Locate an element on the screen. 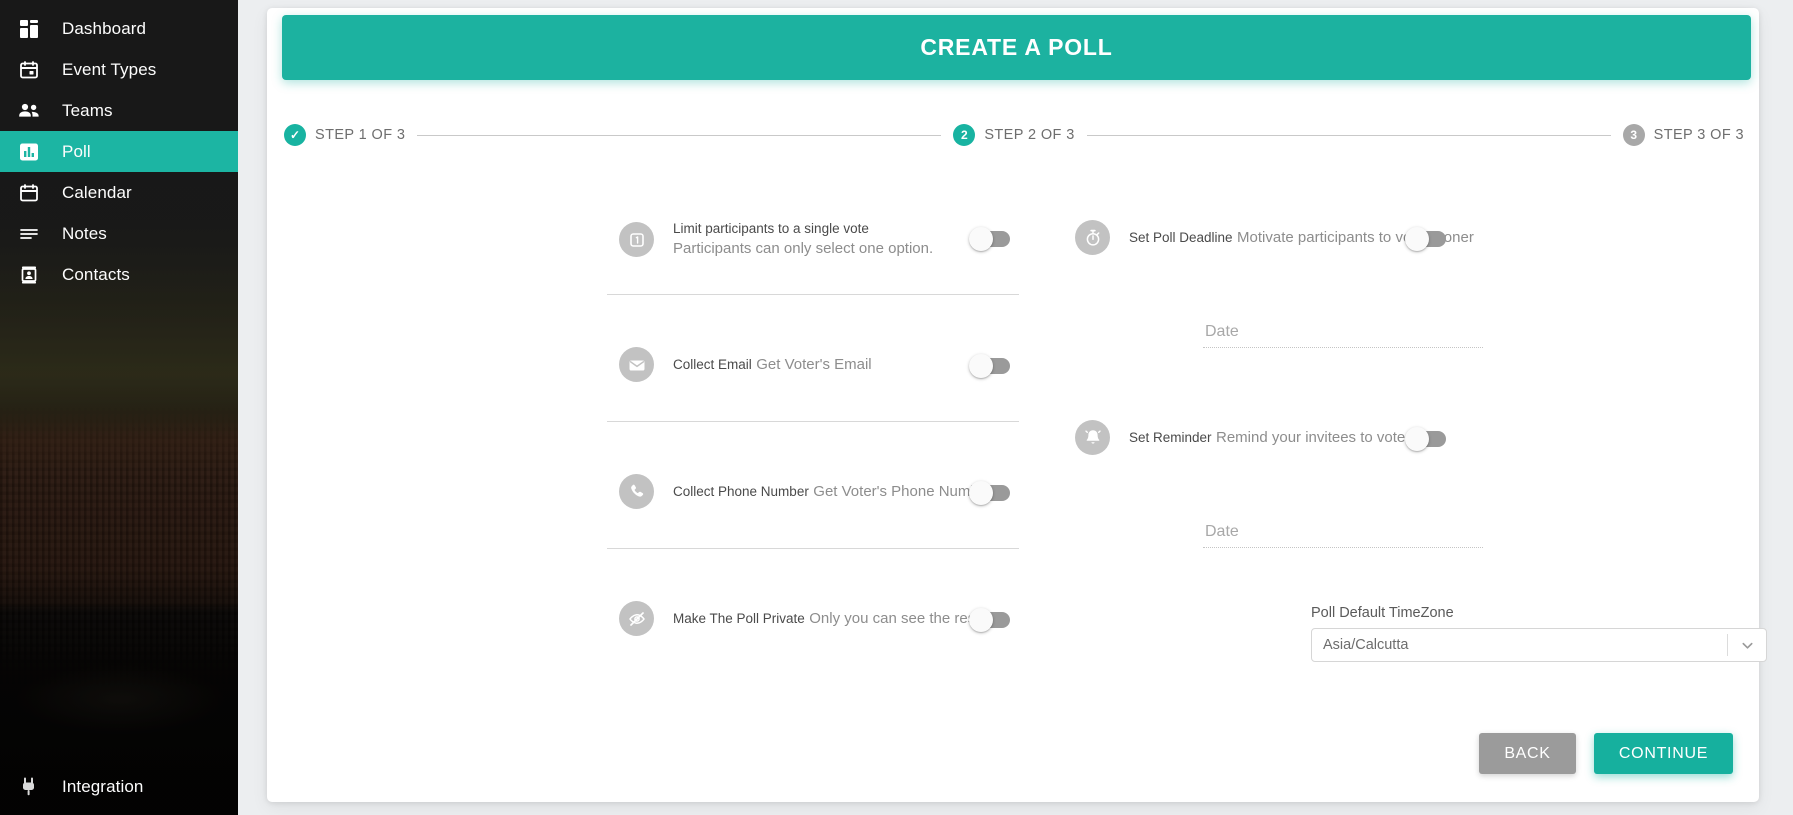 The height and width of the screenshot is (815, 1793). sidebar-item-notes: Notes is located at coordinates (119, 233).